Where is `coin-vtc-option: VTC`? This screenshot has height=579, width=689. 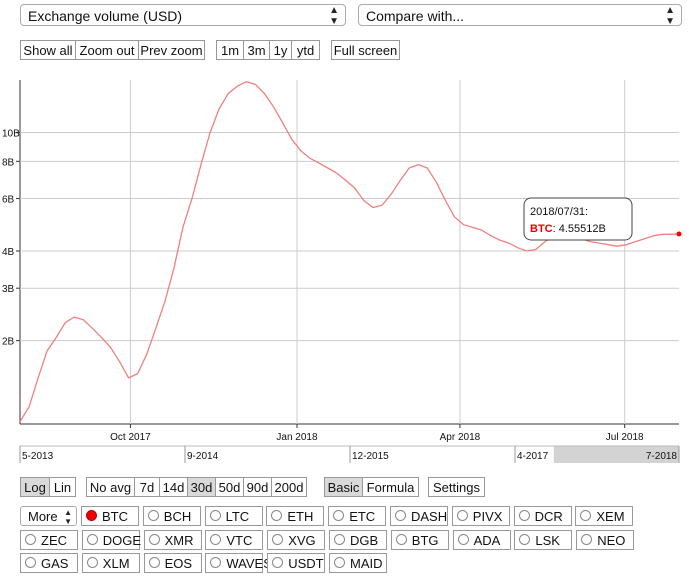 coin-vtc-option: VTC is located at coordinates (234, 540).